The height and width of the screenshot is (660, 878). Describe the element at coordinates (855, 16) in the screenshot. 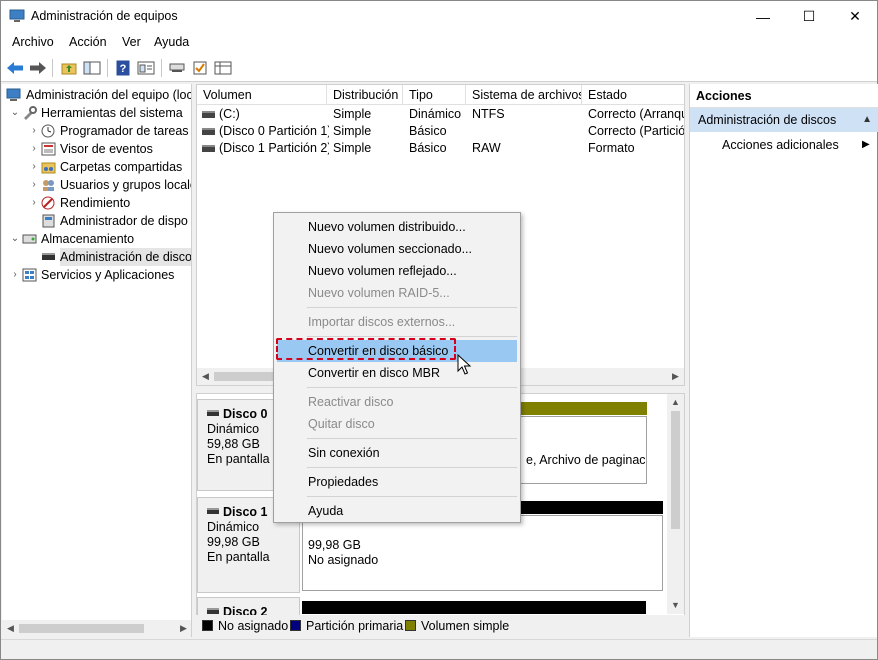

I see `close-button: ✕` at that location.